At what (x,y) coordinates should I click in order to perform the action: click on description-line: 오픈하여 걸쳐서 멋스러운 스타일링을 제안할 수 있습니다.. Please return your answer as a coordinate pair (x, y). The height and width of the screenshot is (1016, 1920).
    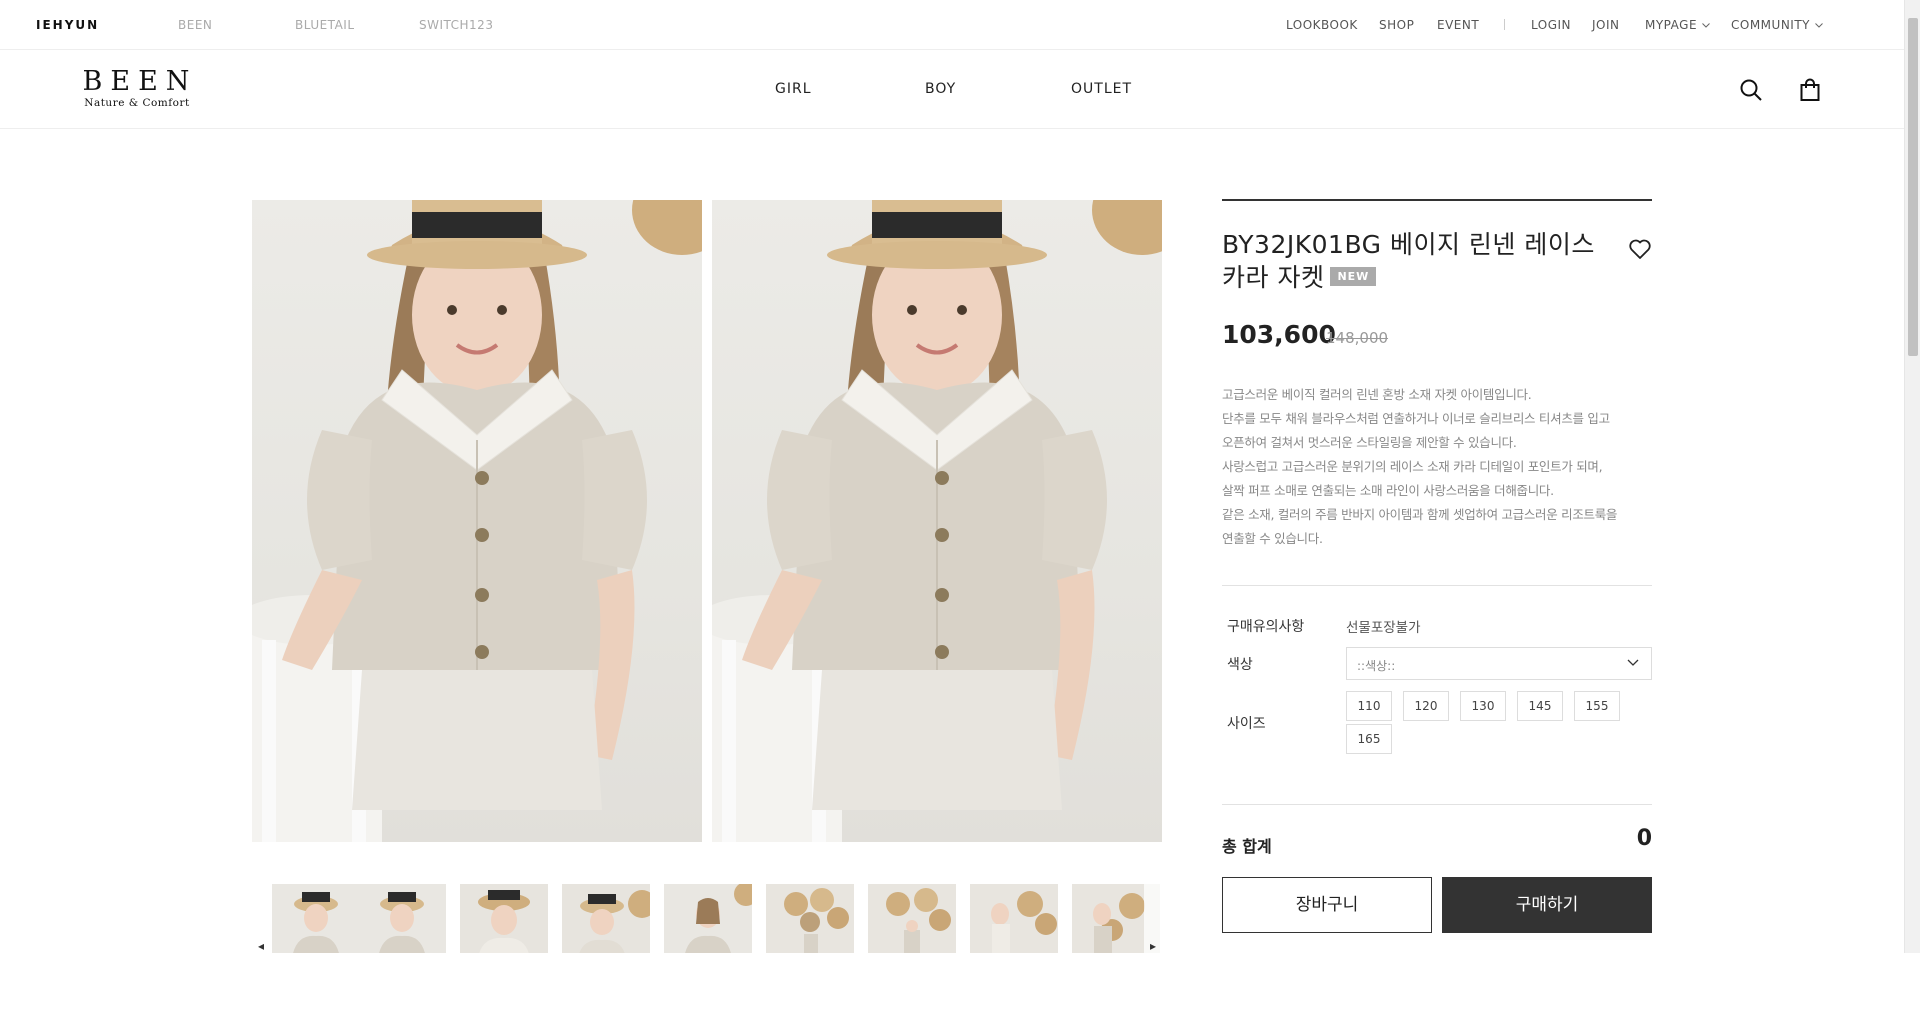
    Looking at the image, I should click on (1369, 442).